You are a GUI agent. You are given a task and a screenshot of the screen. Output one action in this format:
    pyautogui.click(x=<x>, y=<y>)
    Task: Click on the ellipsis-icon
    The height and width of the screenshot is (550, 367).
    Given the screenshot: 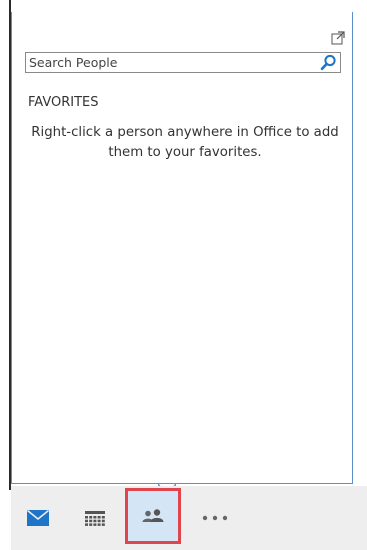 What is the action you would take?
    pyautogui.click(x=215, y=518)
    